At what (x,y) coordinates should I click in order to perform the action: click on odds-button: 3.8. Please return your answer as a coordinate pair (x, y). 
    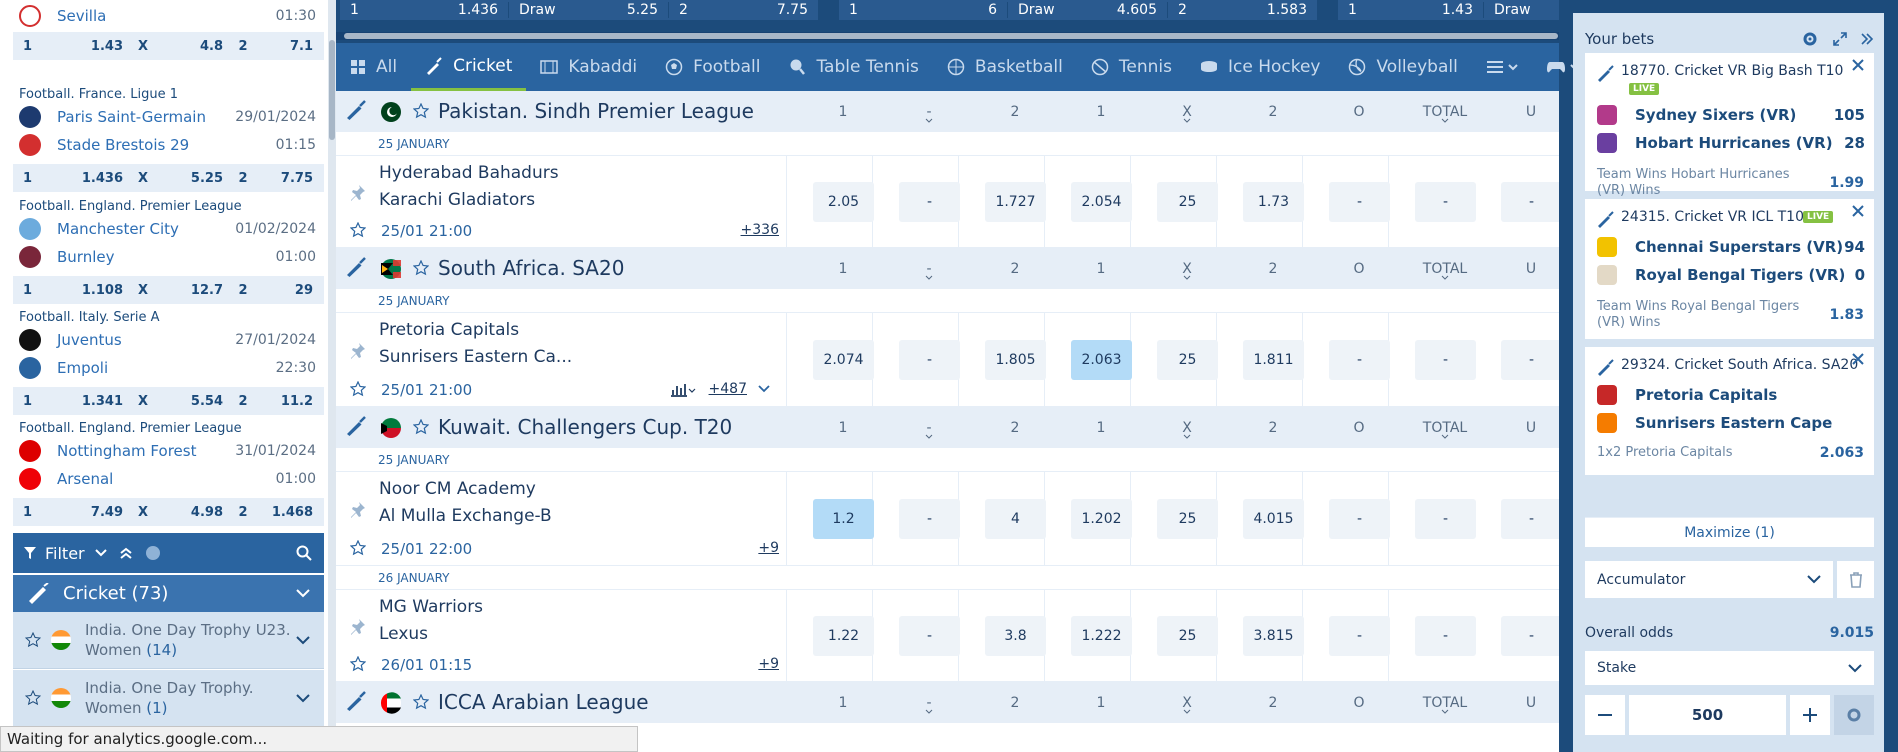
    Looking at the image, I should click on (1015, 636).